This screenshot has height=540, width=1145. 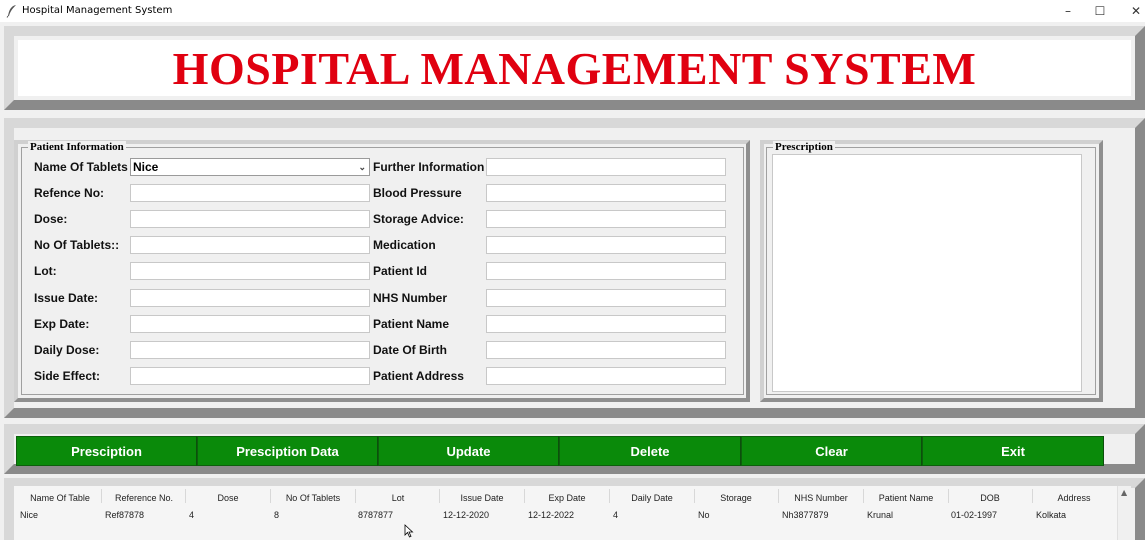 I want to click on update-button: Update, so click(x=468, y=451).